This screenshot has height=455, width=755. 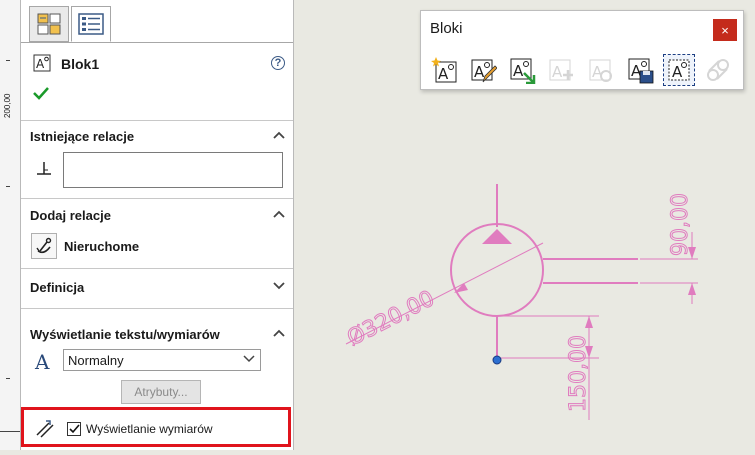 I want to click on ruler-label: 200,00, so click(x=7, y=105).